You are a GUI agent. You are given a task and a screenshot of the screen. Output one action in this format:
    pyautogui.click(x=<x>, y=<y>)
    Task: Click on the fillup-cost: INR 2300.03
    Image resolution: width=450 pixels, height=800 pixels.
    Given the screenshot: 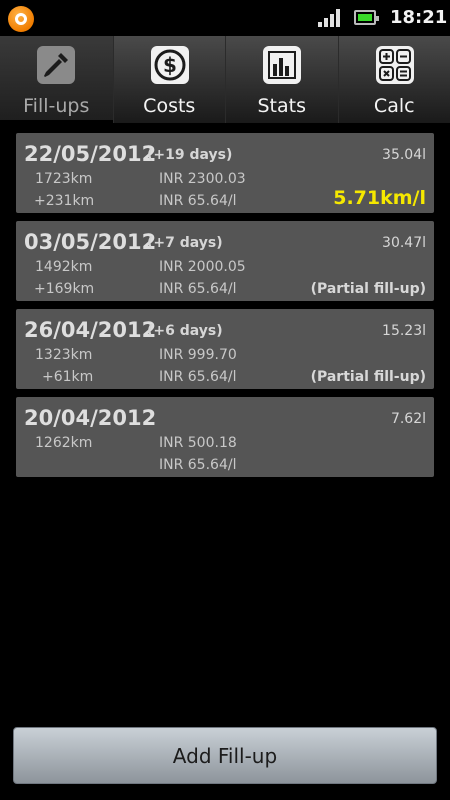 What is the action you would take?
    pyautogui.click(x=202, y=179)
    